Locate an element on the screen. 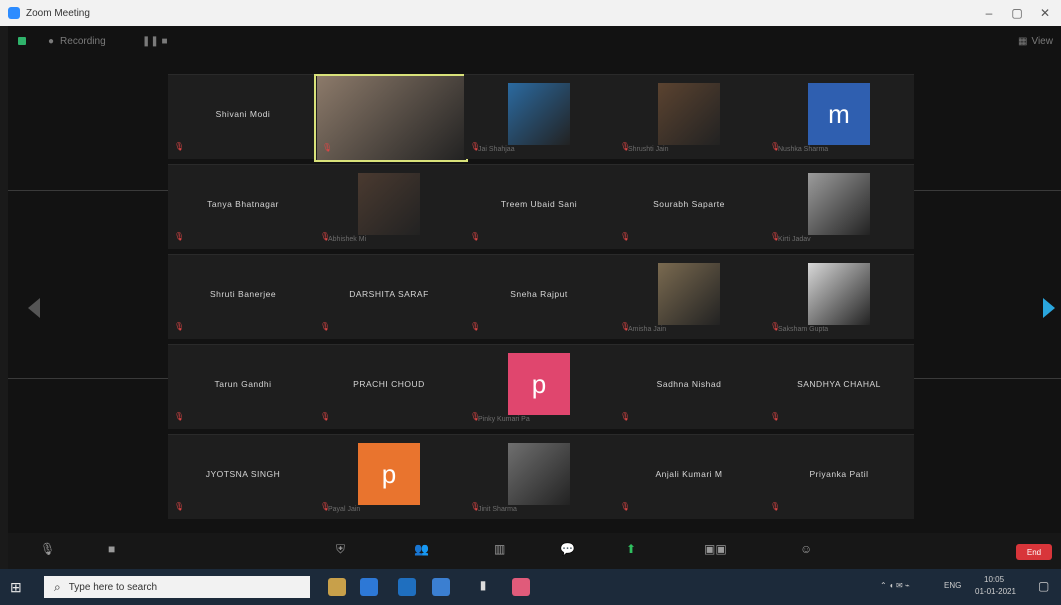 The image size is (1061, 605). view-button: ▦ View is located at coordinates (1035, 41).